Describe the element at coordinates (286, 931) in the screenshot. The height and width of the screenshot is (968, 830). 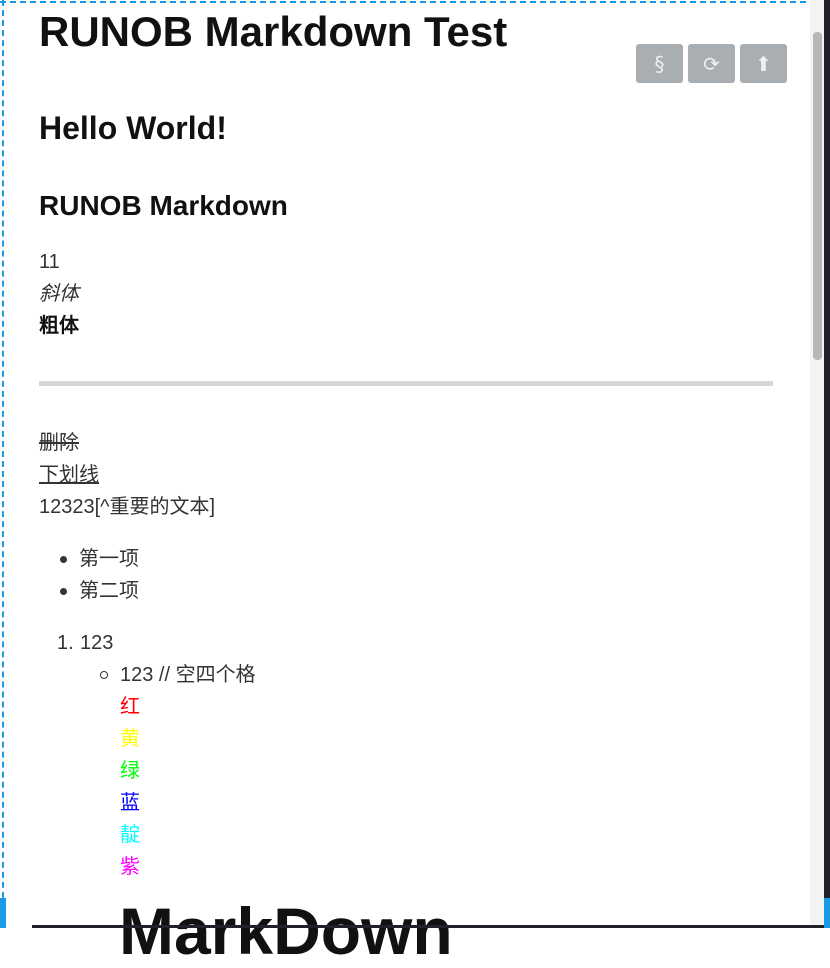
I see `big-heading: MarkDown` at that location.